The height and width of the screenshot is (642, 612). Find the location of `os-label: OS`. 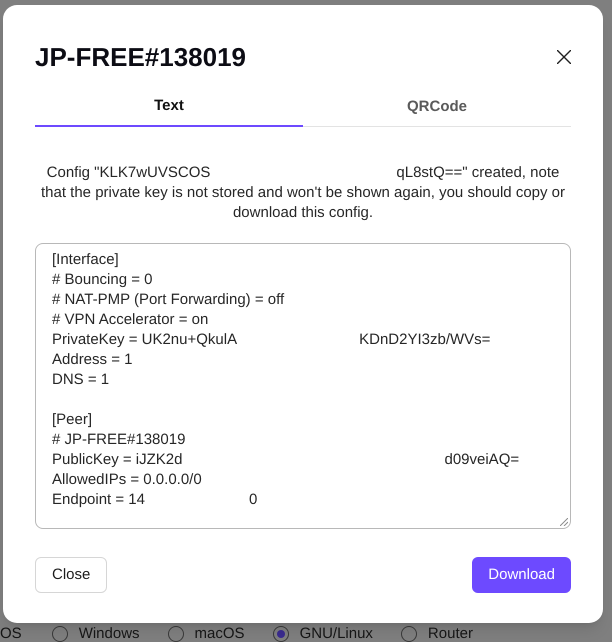

os-label: OS is located at coordinates (11, 634).